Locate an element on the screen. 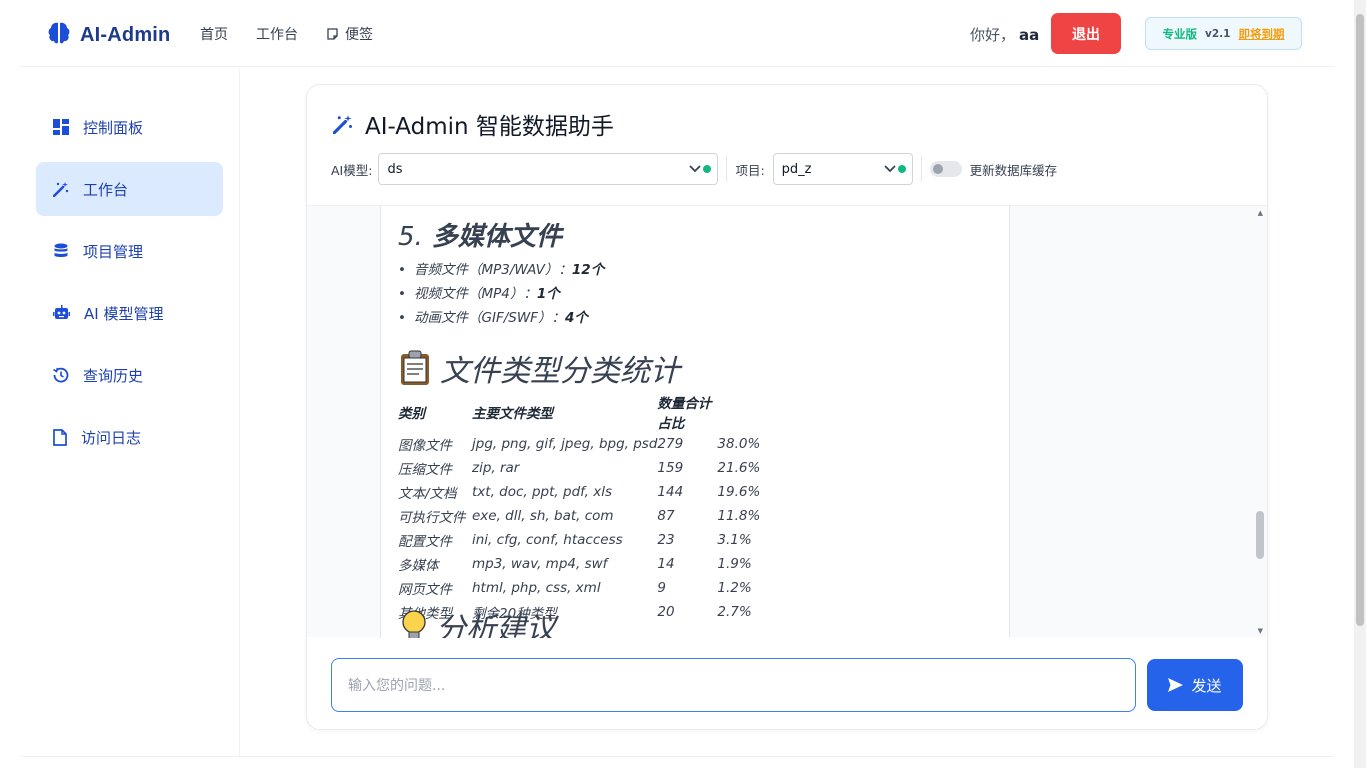 Image resolution: width=1366 pixels, height=768 pixels. sidebar-item-dashboard: 控制面板 is located at coordinates (129, 127).